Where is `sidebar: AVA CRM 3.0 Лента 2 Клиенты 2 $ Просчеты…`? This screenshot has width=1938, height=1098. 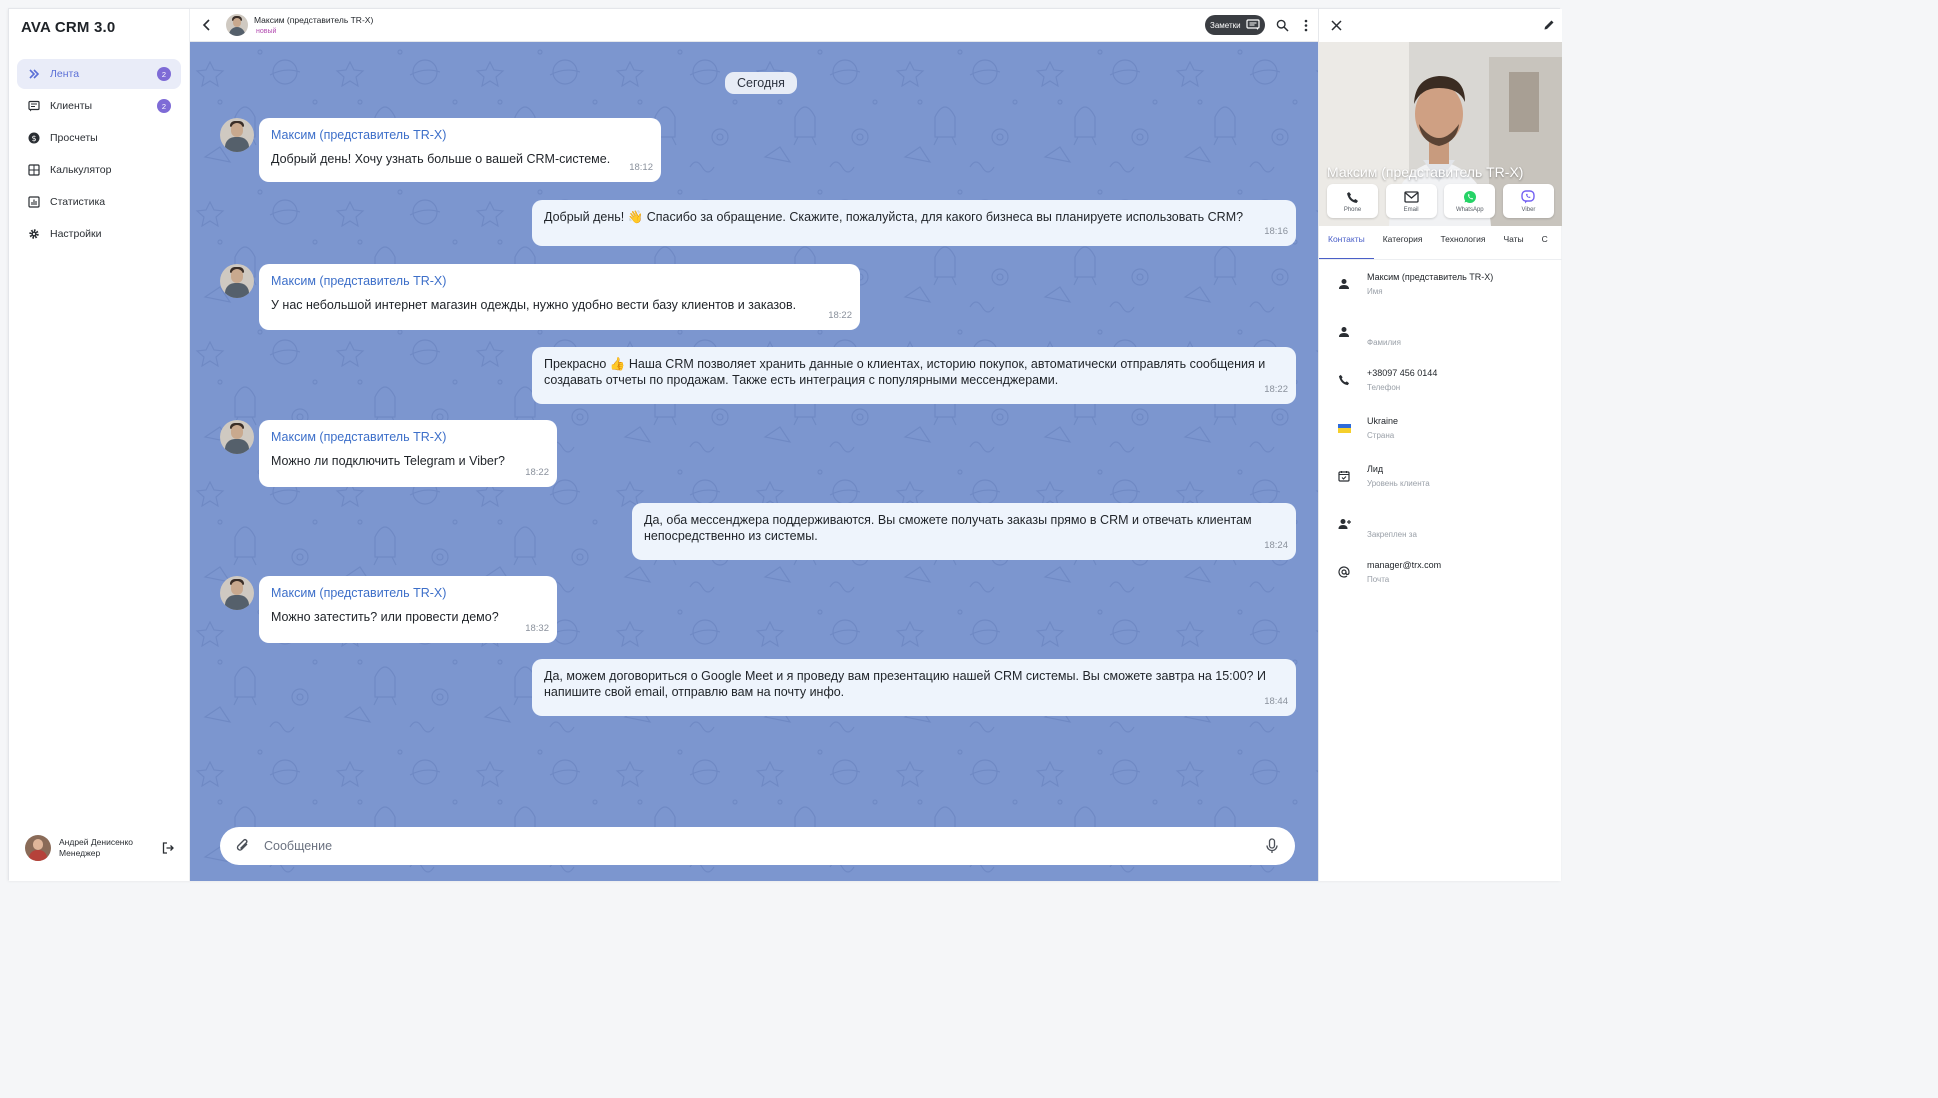 sidebar: AVA CRM 3.0 Лента 2 Клиенты 2 $ Просчеты… is located at coordinates (99, 445).